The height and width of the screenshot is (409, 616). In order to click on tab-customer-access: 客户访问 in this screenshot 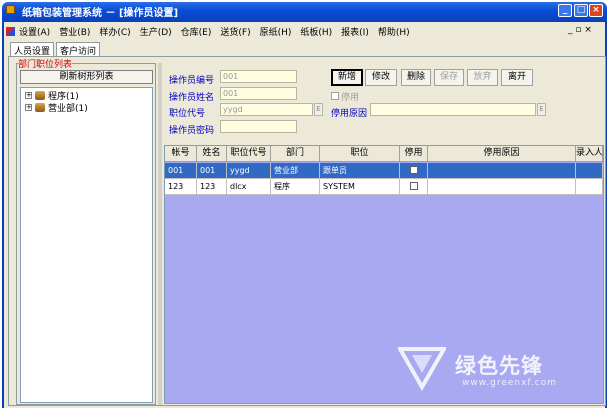, I will do `click(78, 49)`.